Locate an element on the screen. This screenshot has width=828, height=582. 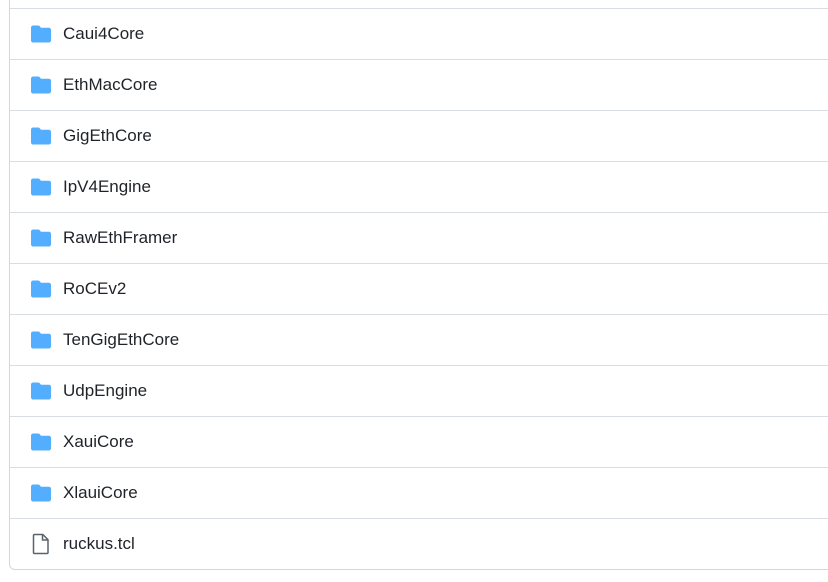
list-item-xauicore: XauiCore is located at coordinates (419, 441).